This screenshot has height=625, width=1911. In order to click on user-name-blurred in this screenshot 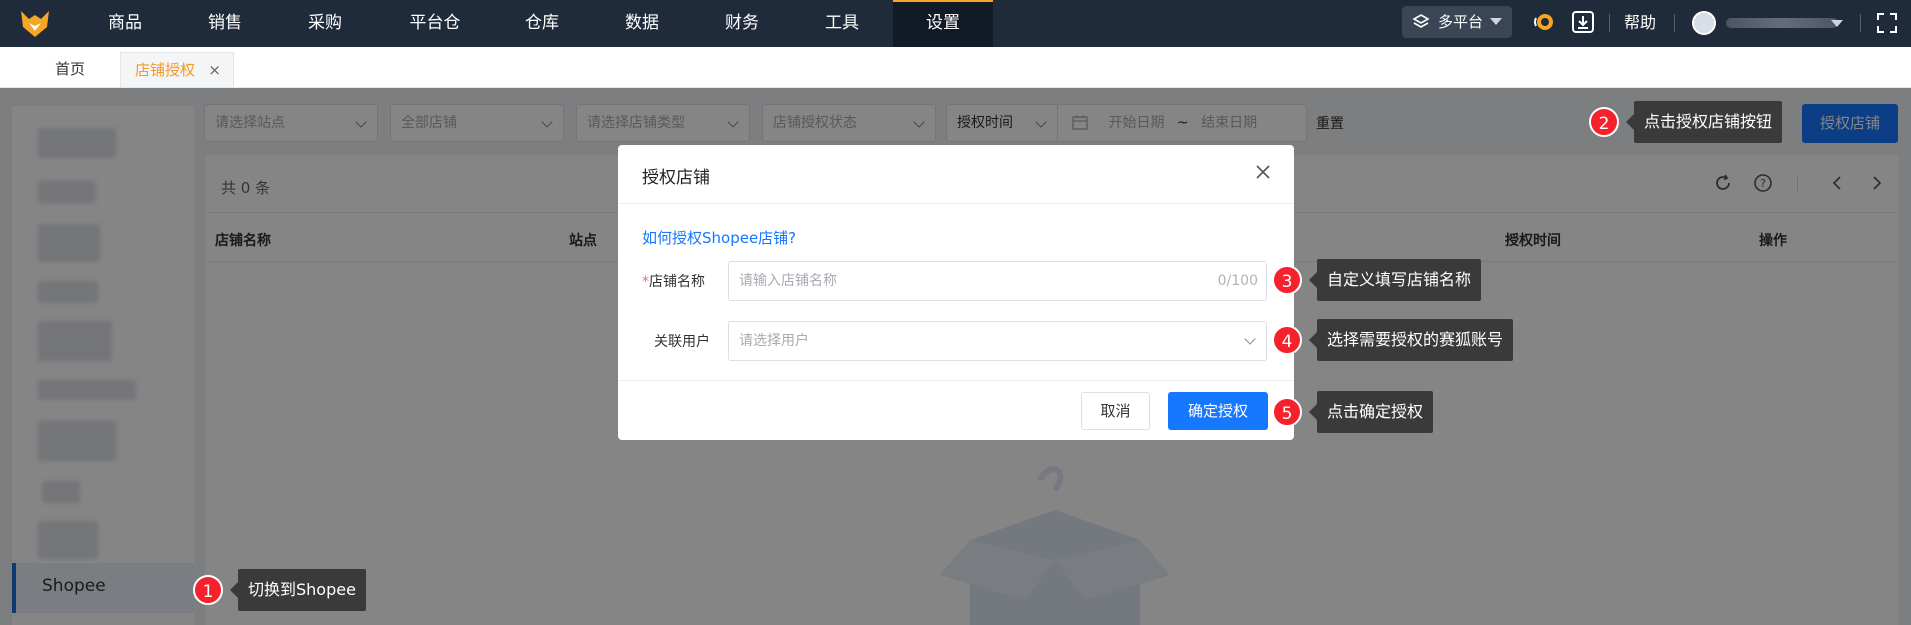, I will do `click(1782, 23)`.